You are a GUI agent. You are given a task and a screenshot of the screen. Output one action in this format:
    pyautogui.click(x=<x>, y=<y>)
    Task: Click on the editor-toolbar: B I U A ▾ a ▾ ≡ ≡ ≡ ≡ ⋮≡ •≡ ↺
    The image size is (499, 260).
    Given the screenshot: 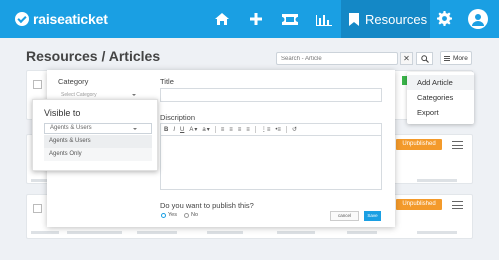 What is the action you would take?
    pyautogui.click(x=271, y=130)
    